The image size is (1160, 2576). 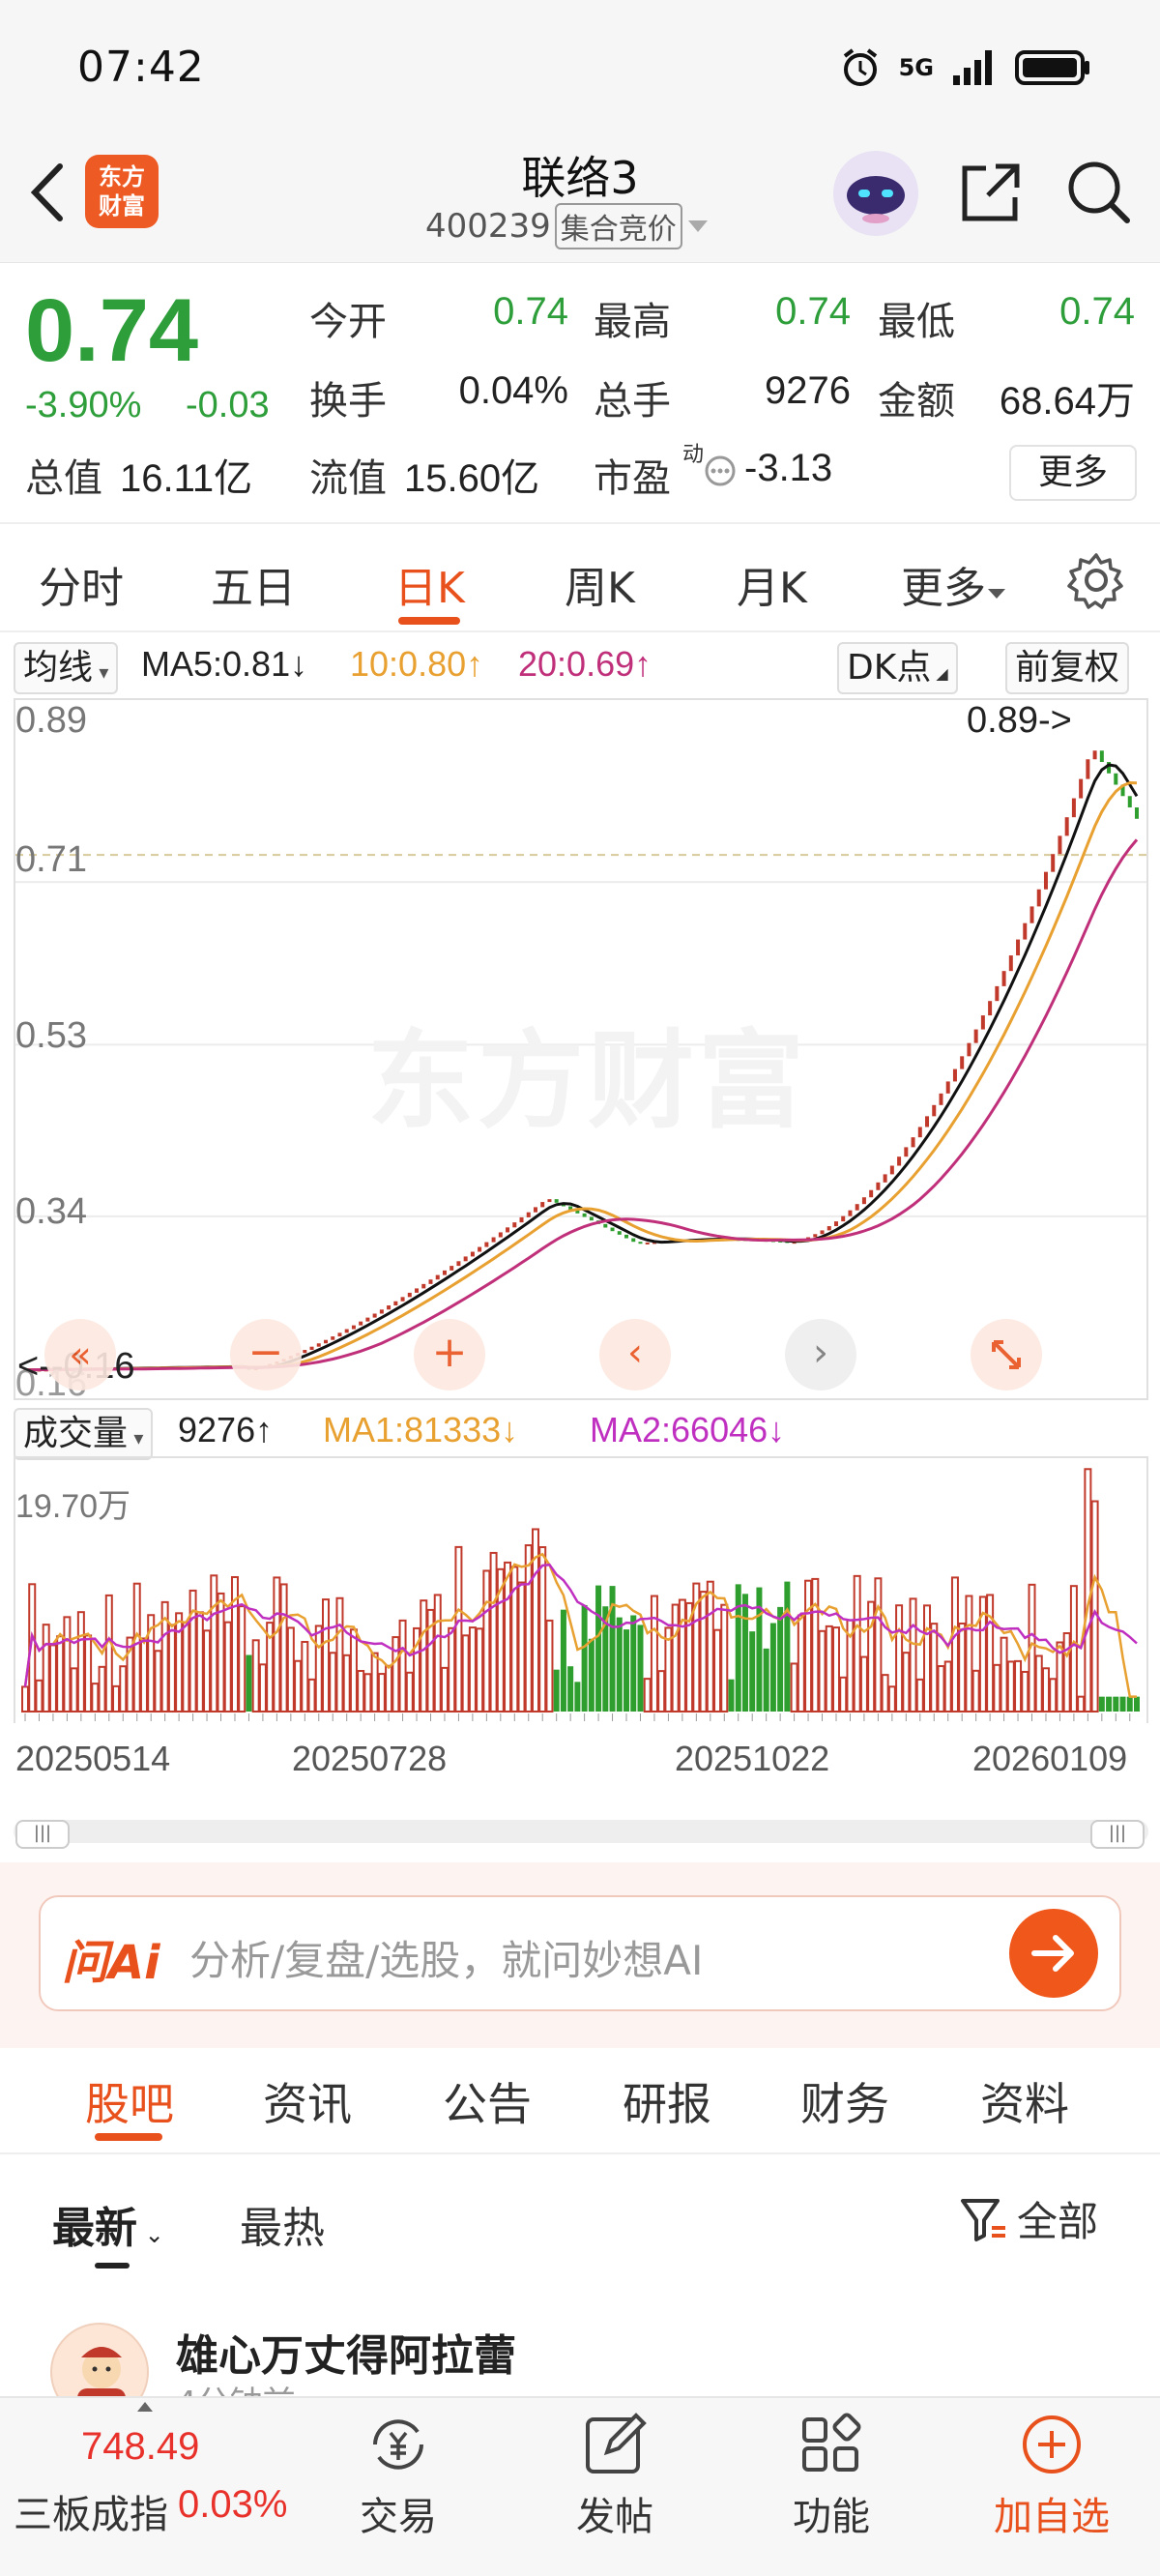 I want to click on volume-chart, so click(x=581, y=1589).